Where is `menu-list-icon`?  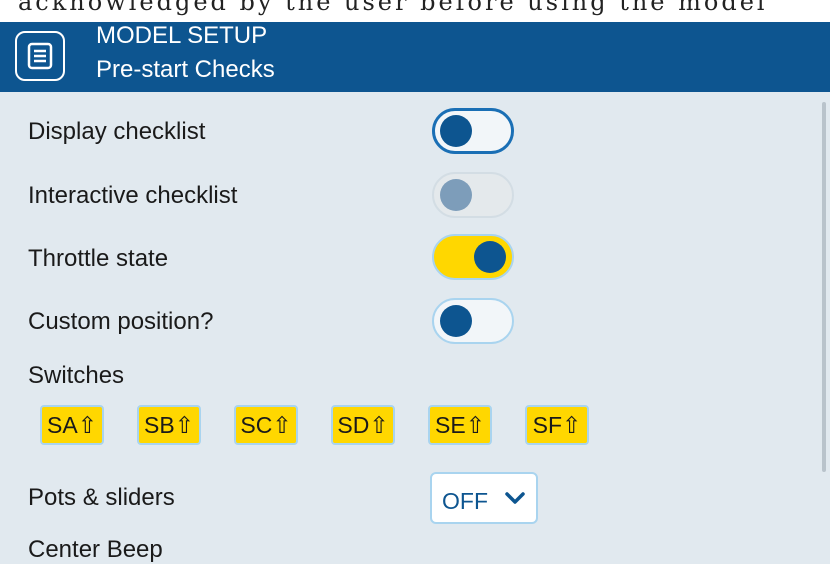 menu-list-icon is located at coordinates (40, 56).